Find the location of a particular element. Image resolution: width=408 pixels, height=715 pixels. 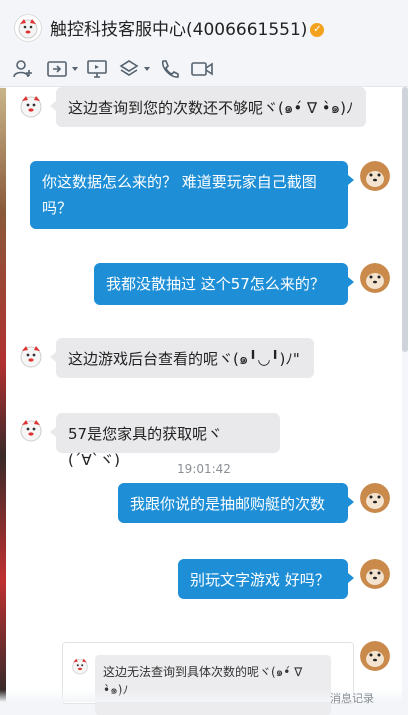

remote-desktop-button is located at coordinates (97, 69).